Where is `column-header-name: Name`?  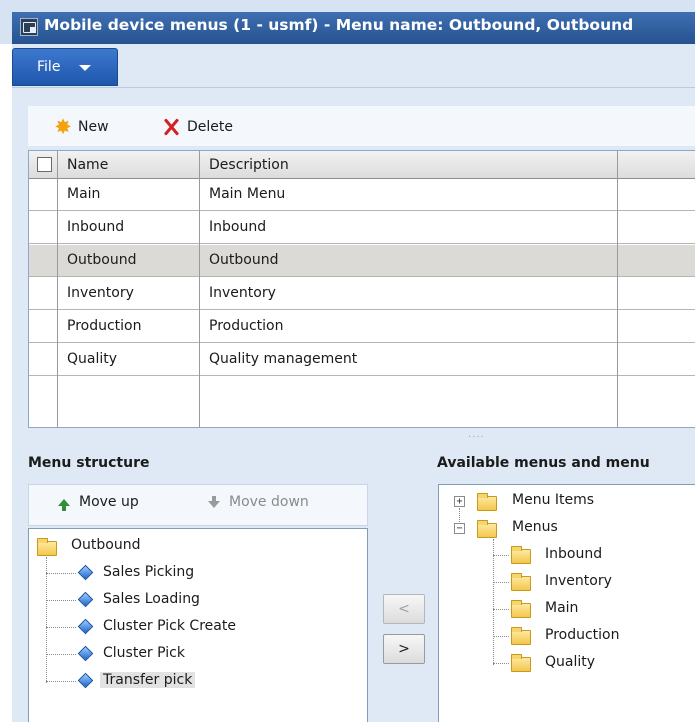
column-header-name: Name is located at coordinates (87, 165).